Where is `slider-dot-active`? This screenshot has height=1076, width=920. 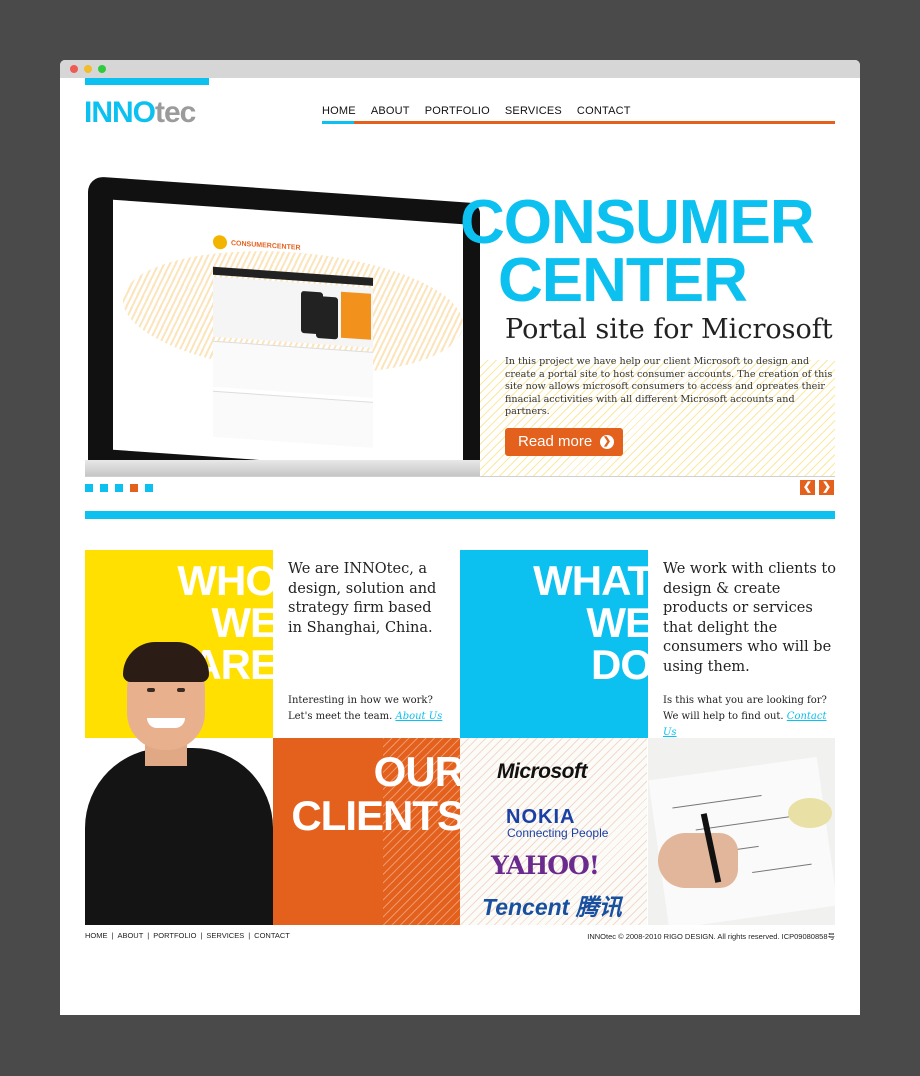 slider-dot-active is located at coordinates (134, 488).